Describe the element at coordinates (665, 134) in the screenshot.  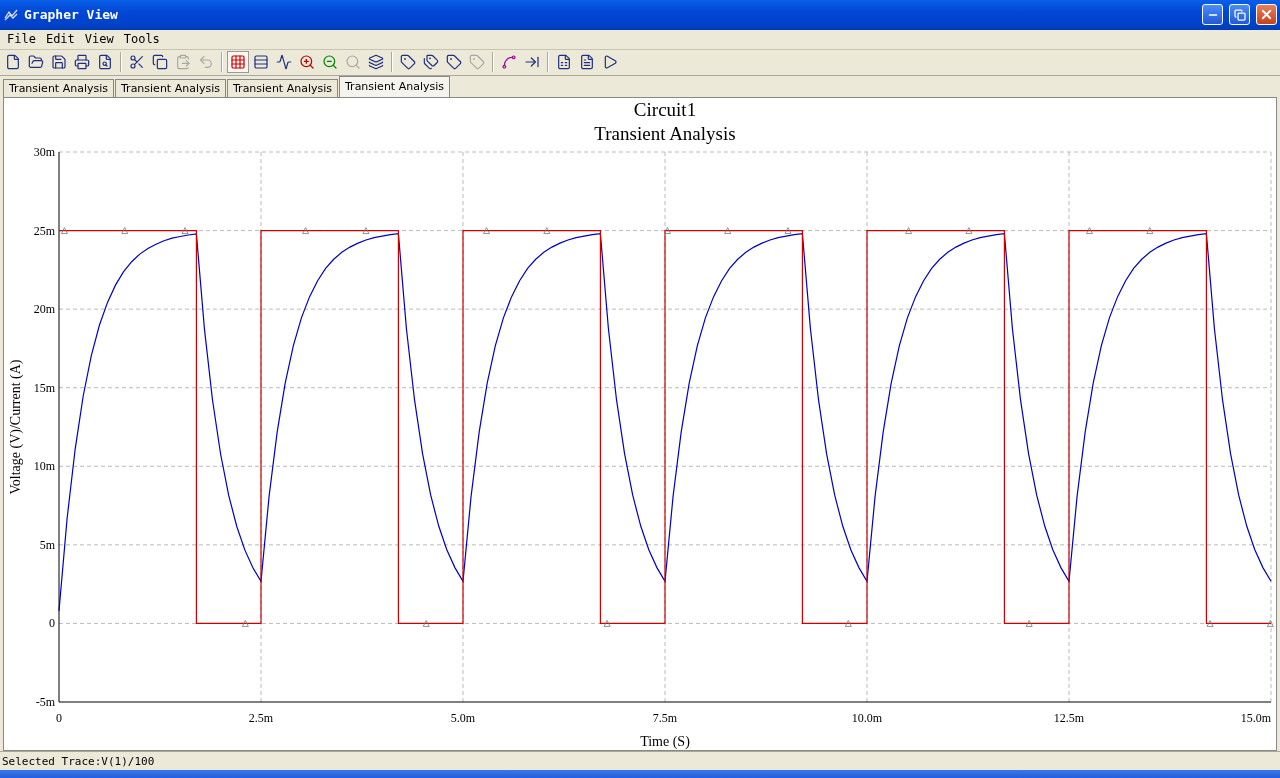
I see `chart-title: Transient Analysis` at that location.